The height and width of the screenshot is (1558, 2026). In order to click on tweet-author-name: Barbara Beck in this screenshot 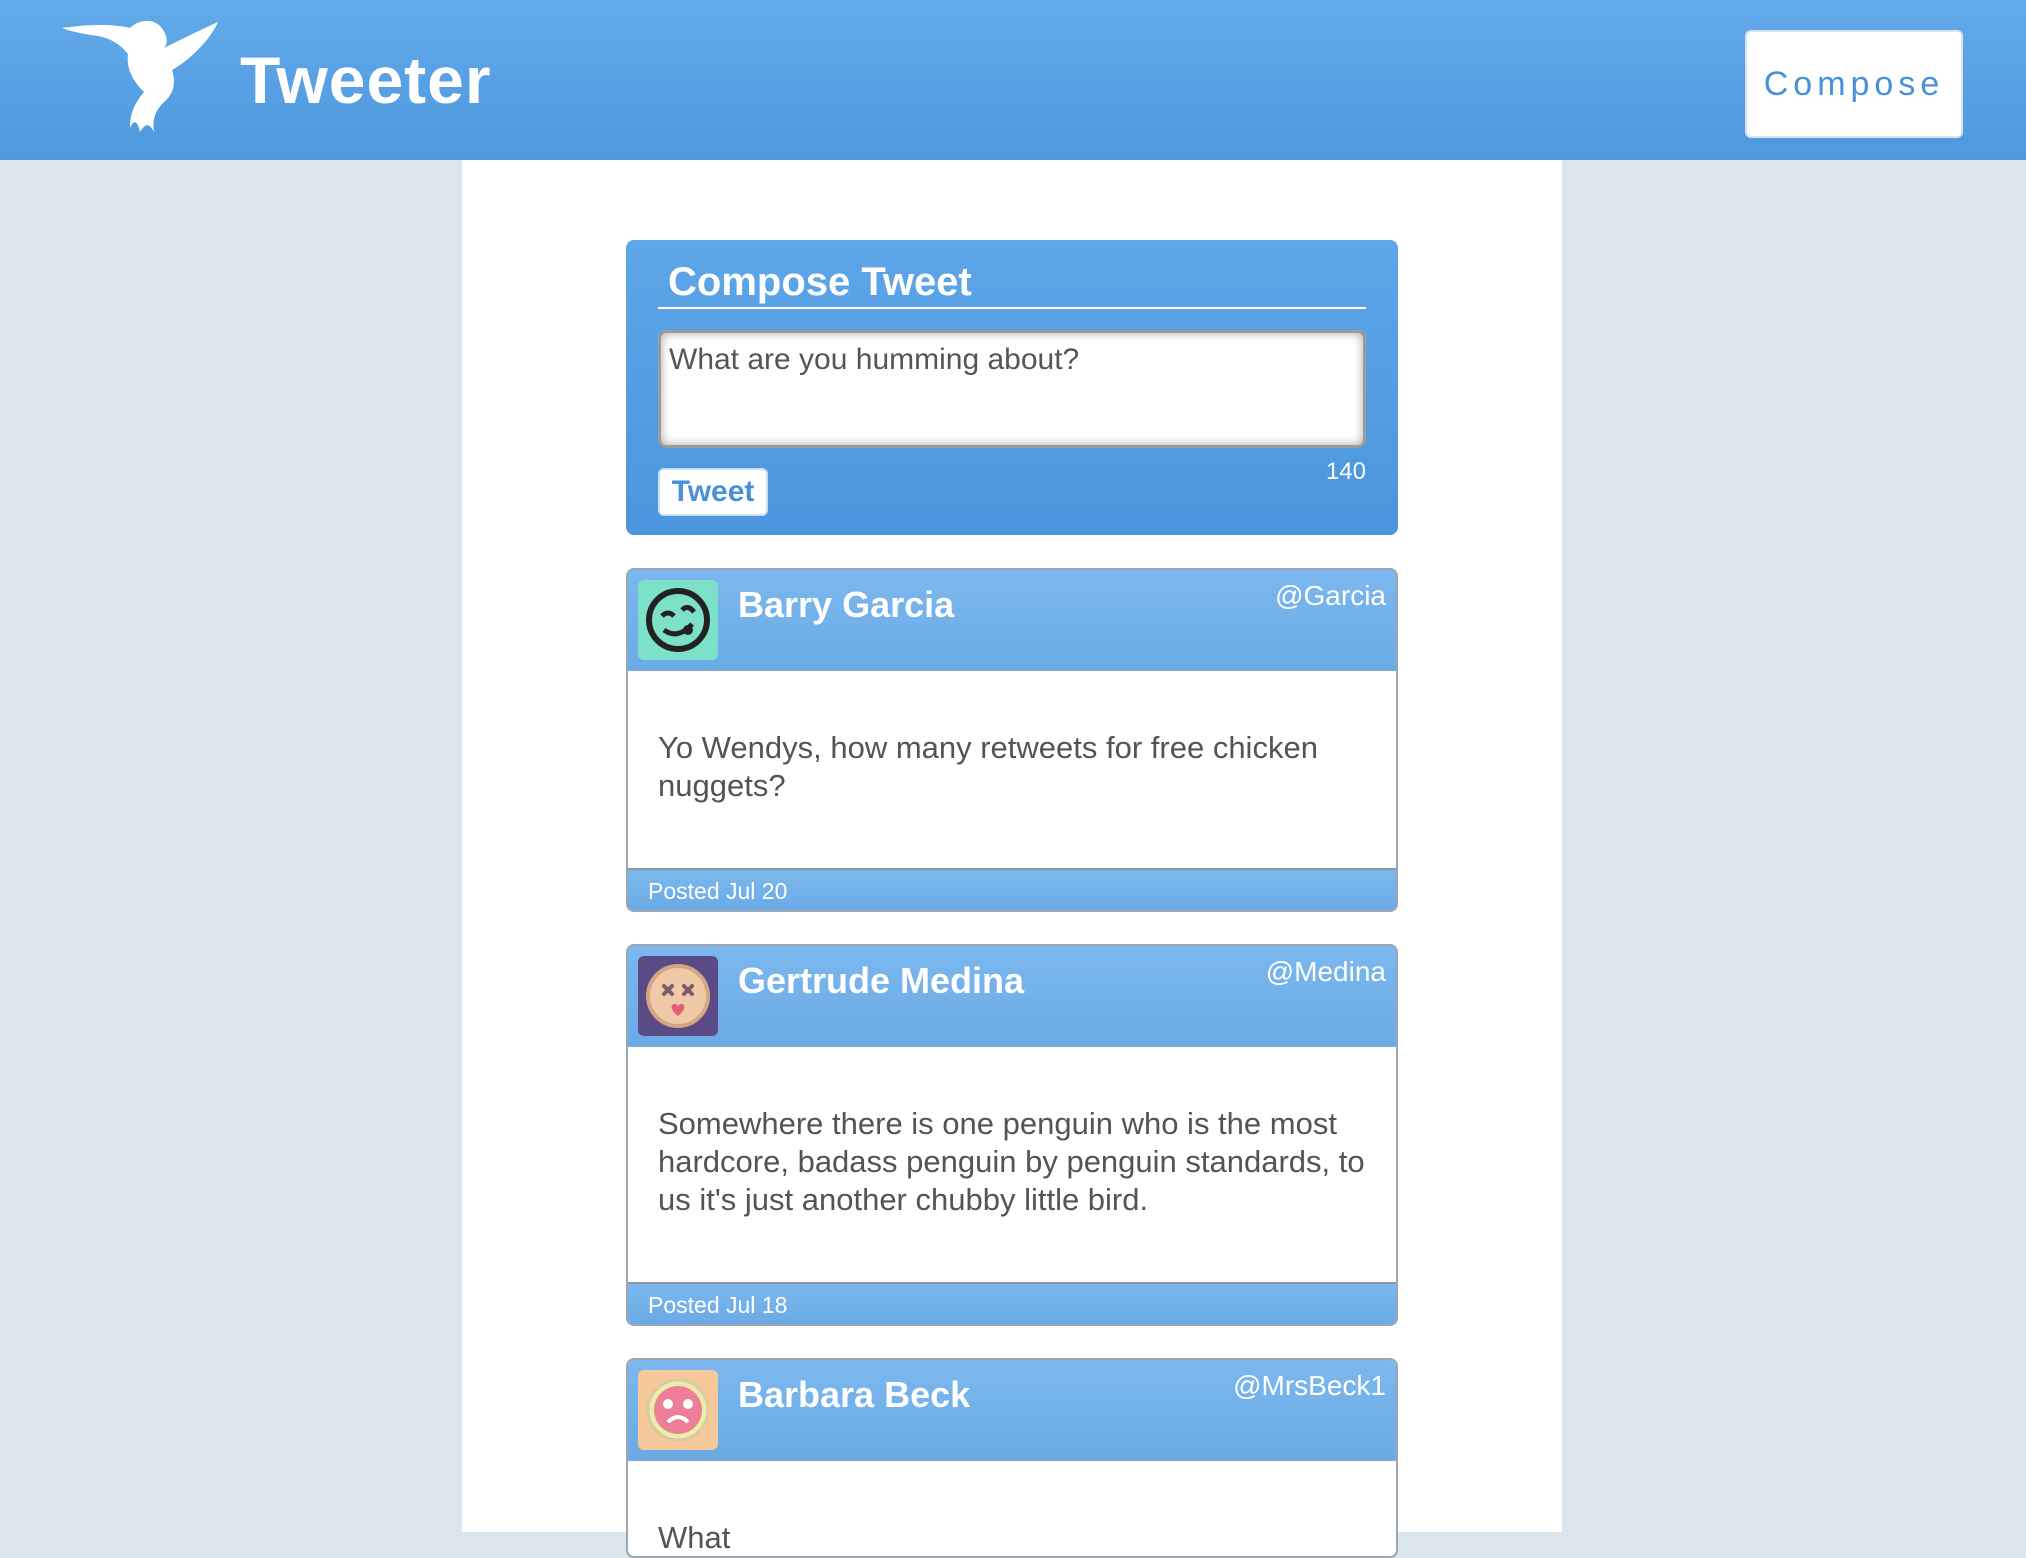, I will do `click(854, 1395)`.